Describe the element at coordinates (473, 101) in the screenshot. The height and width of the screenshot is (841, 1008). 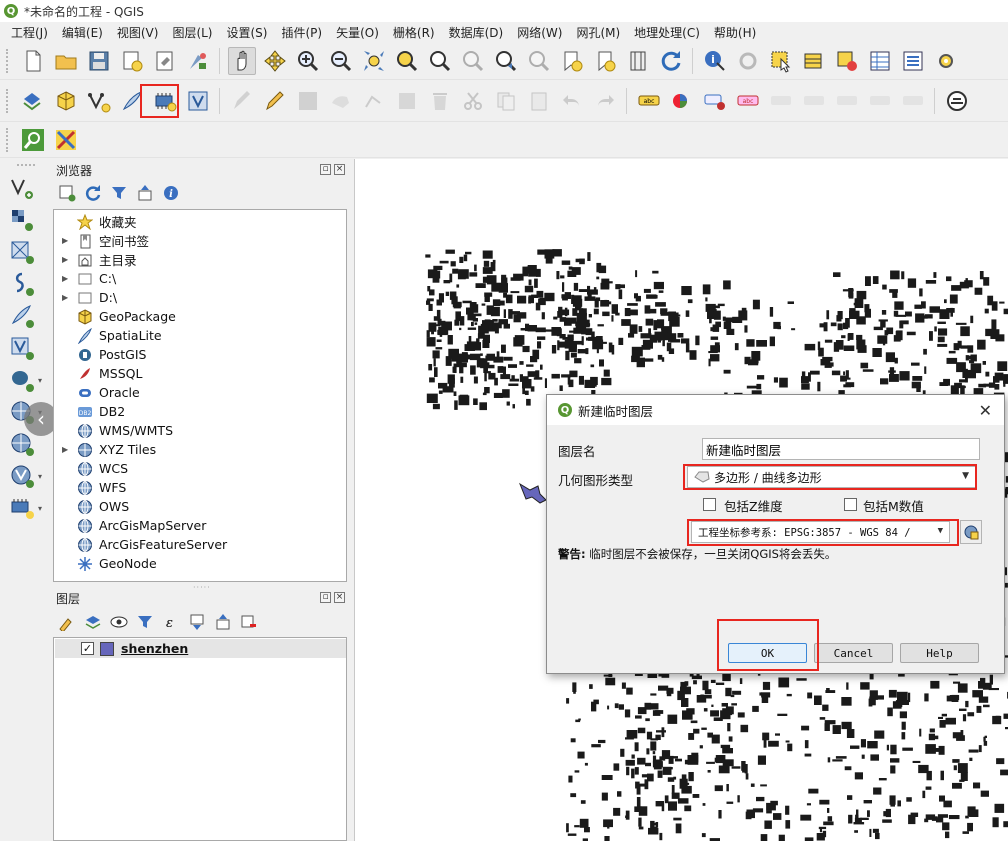
I see `cut-features-icon` at that location.